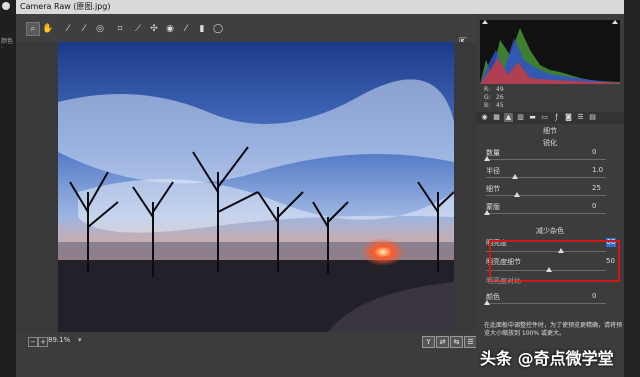 This screenshot has width=640, height=377. What do you see at coordinates (546, 177) in the screenshot?
I see `radius-slider` at bounding box center [546, 177].